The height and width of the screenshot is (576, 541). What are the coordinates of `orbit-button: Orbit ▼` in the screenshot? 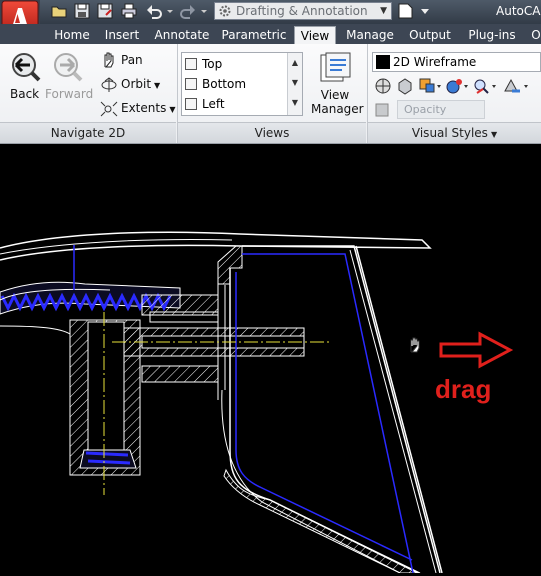 It's located at (140, 84).